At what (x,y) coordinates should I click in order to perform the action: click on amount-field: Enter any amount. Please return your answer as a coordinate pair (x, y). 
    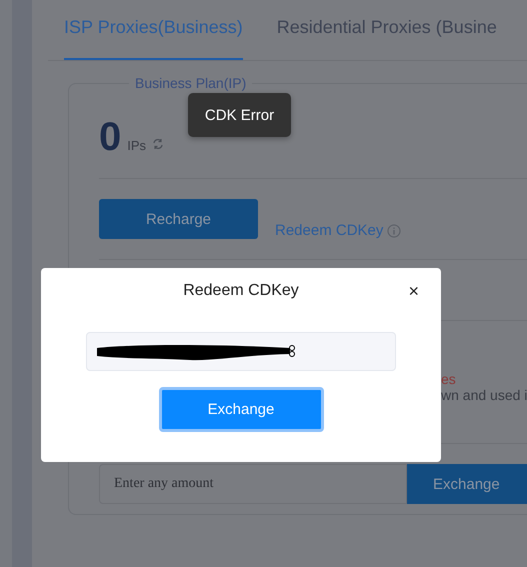
    Looking at the image, I should click on (253, 484).